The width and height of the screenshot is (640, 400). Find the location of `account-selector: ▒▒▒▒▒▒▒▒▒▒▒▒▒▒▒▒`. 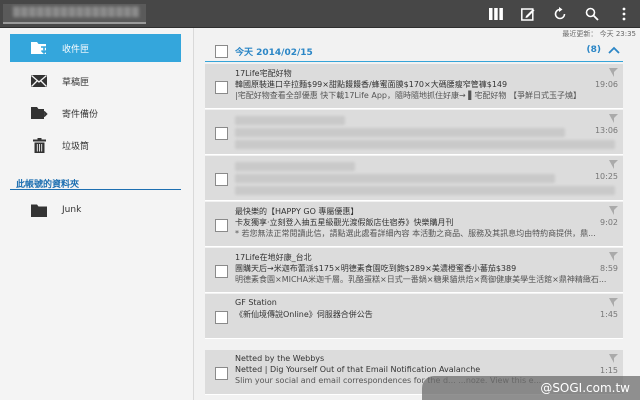

account-selector: ▒▒▒▒▒▒▒▒▒▒▒▒▒▒▒▒ is located at coordinates (74, 14).